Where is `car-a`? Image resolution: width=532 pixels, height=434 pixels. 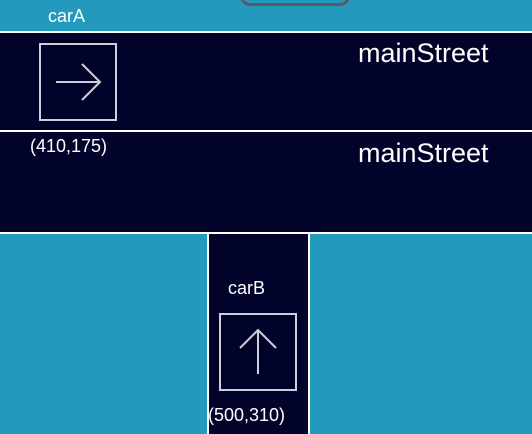 car-a is located at coordinates (78, 82).